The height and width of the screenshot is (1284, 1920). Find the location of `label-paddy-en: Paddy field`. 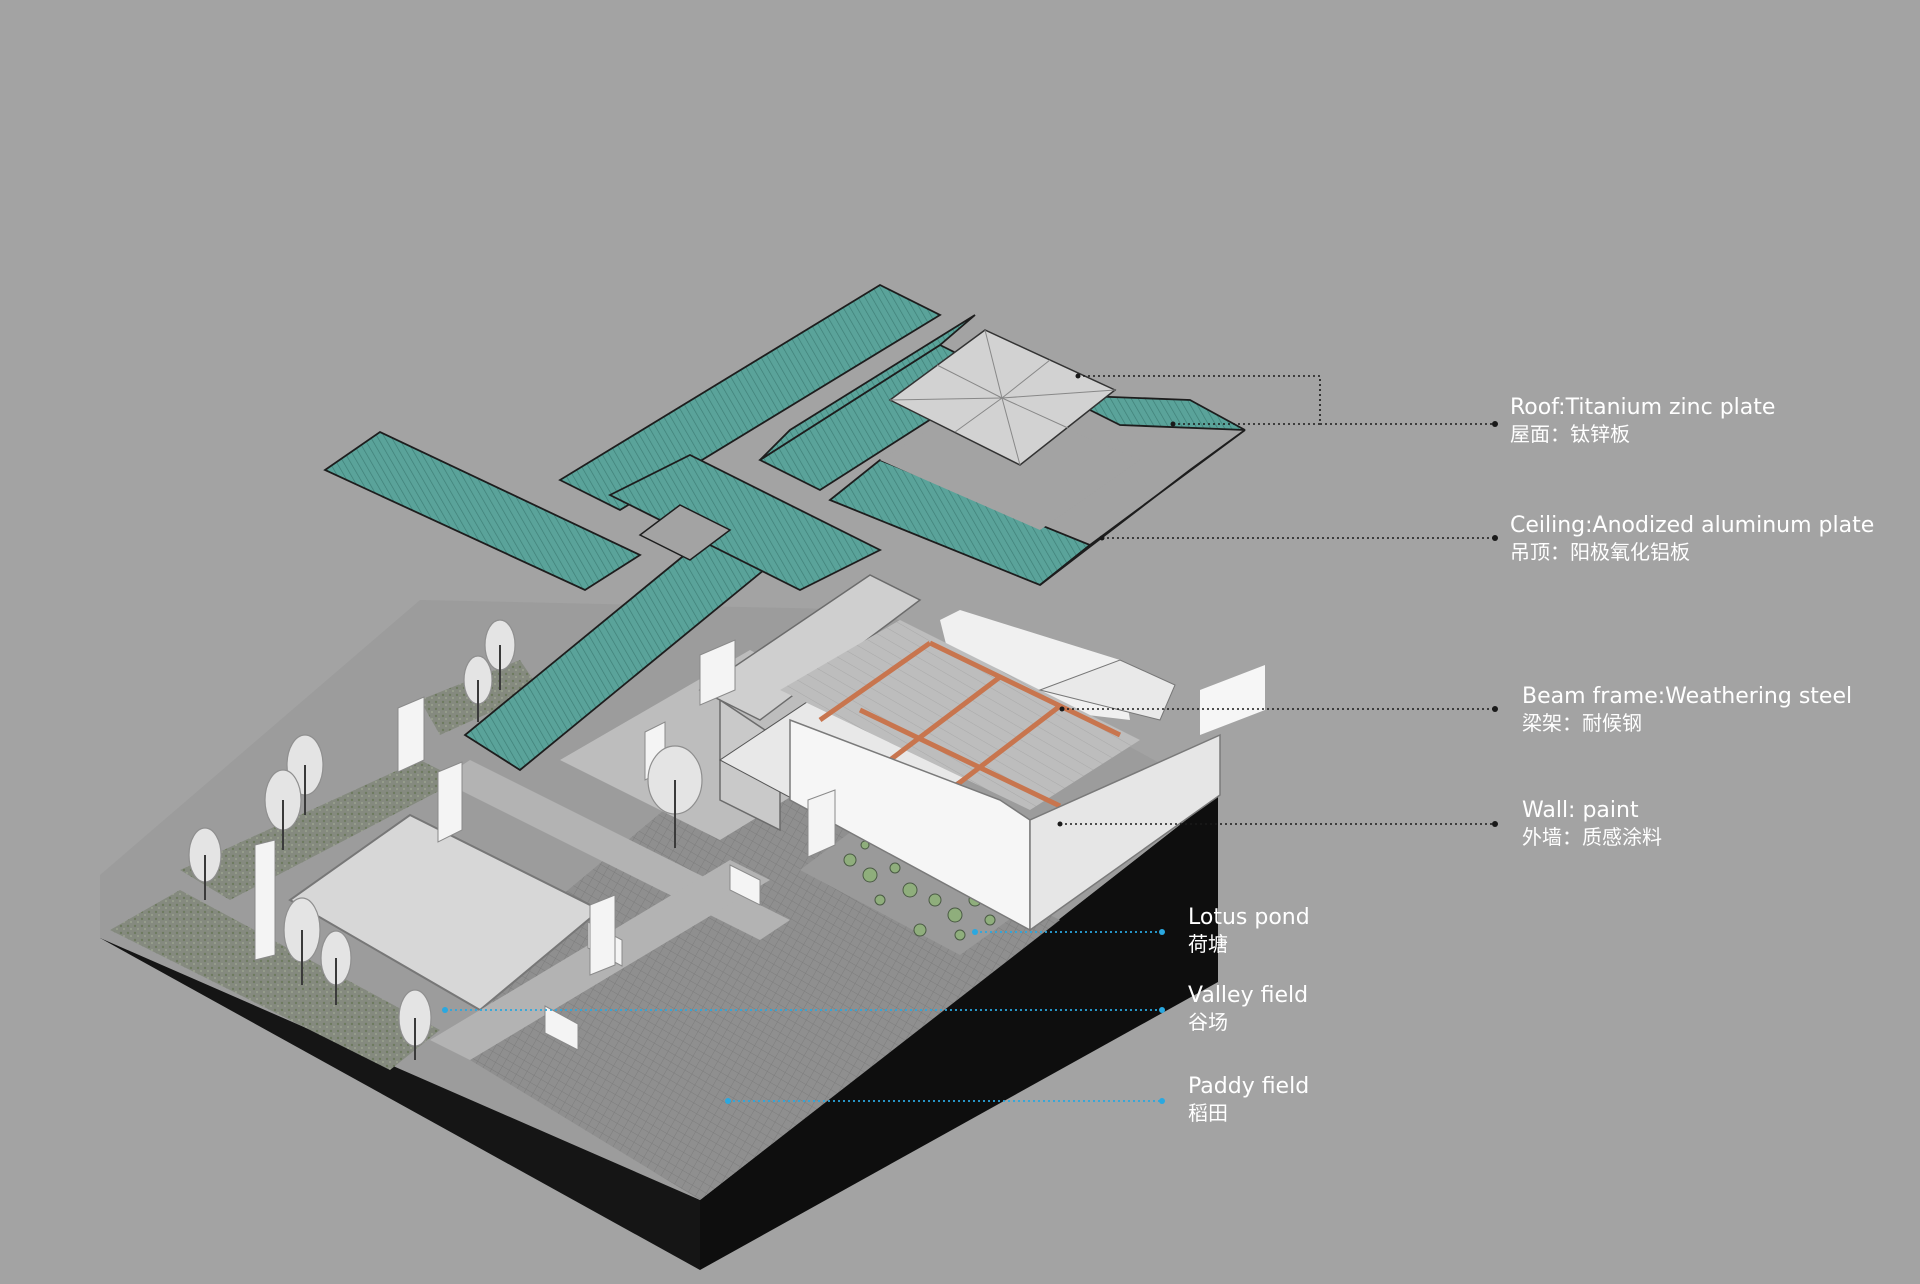

label-paddy-en: Paddy field is located at coordinates (1249, 1086).